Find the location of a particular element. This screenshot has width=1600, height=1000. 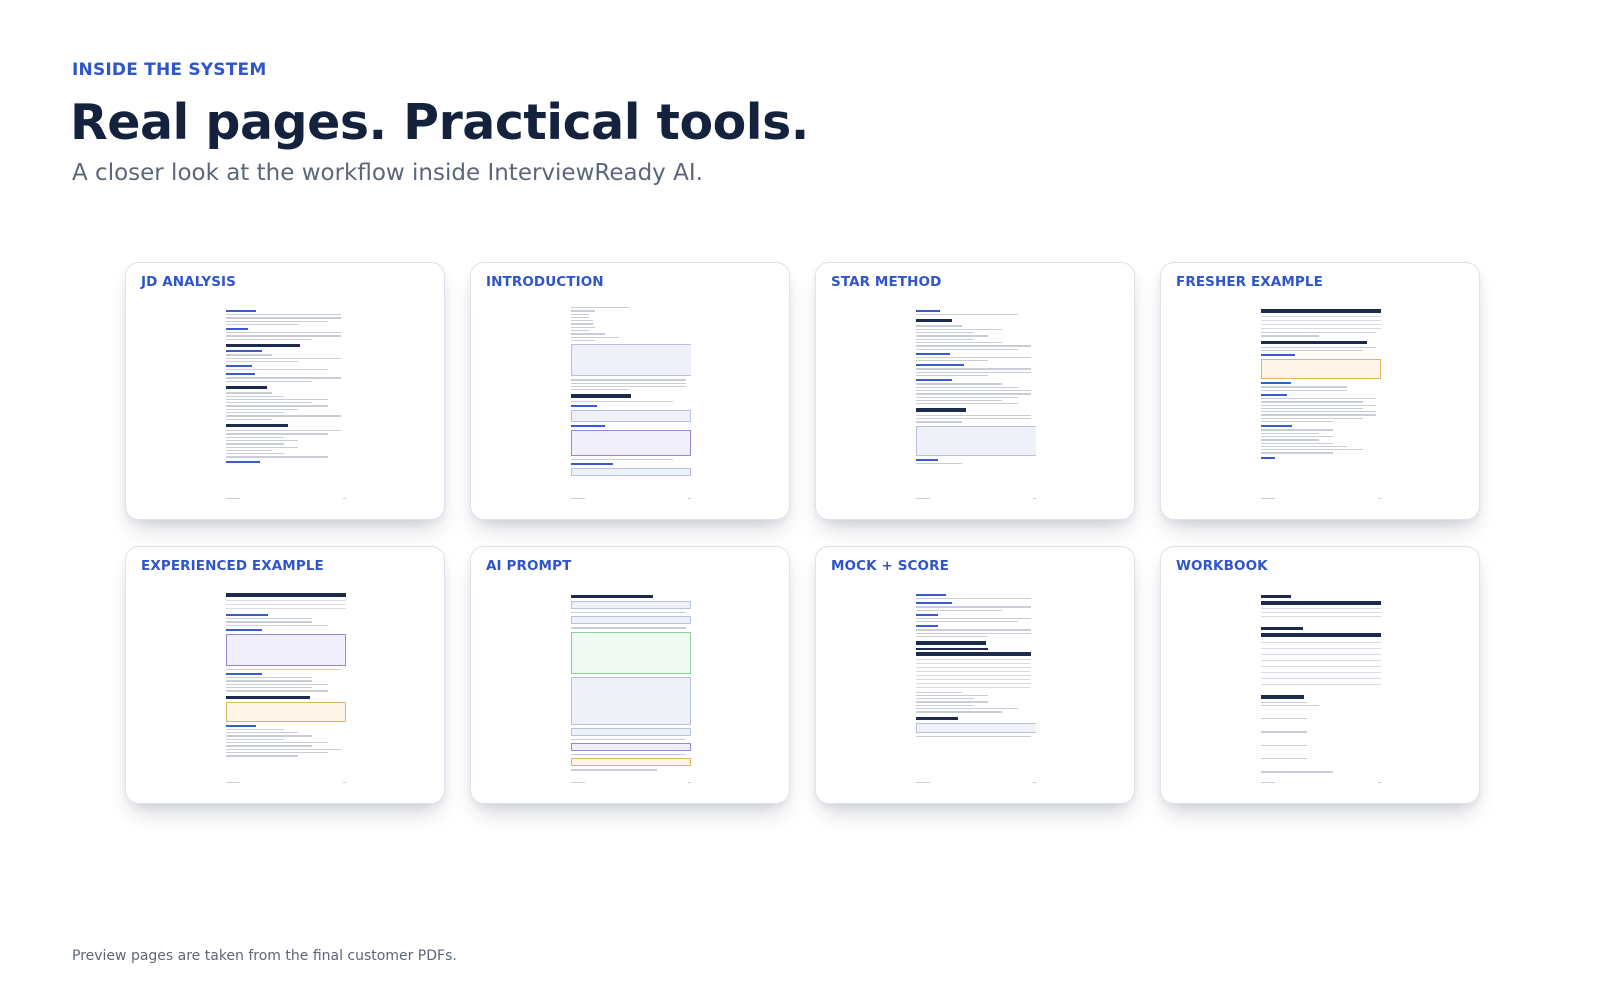

card-label: MOCK + SCORE is located at coordinates (890, 566).